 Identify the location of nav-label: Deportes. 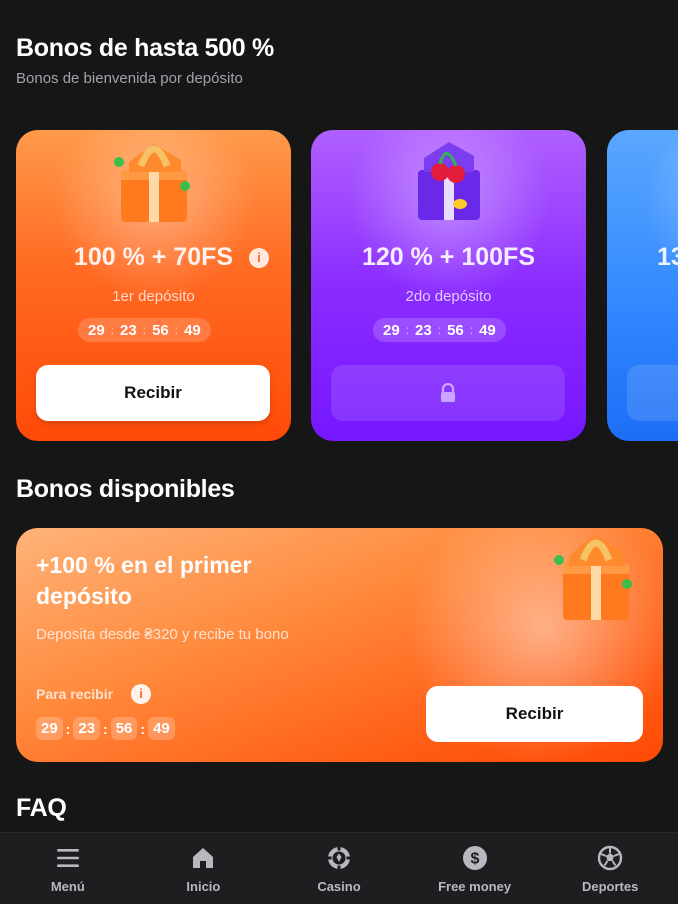
(610, 886).